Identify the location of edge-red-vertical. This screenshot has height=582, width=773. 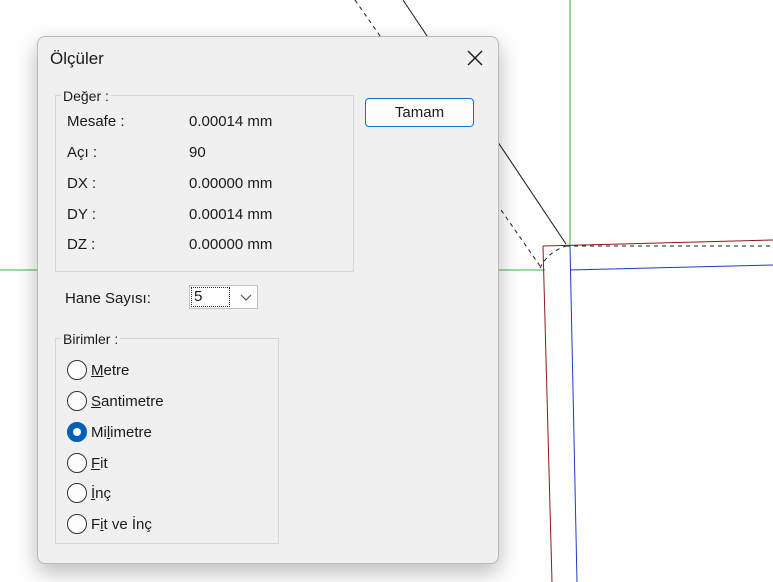
(547, 413).